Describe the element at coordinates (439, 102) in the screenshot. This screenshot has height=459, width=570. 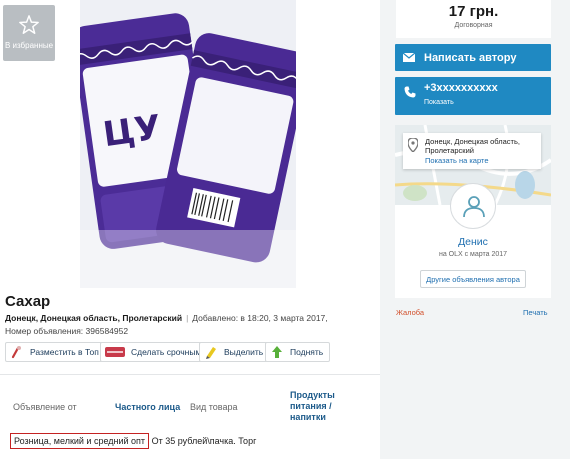
I see `show-phone-label: Показать` at that location.